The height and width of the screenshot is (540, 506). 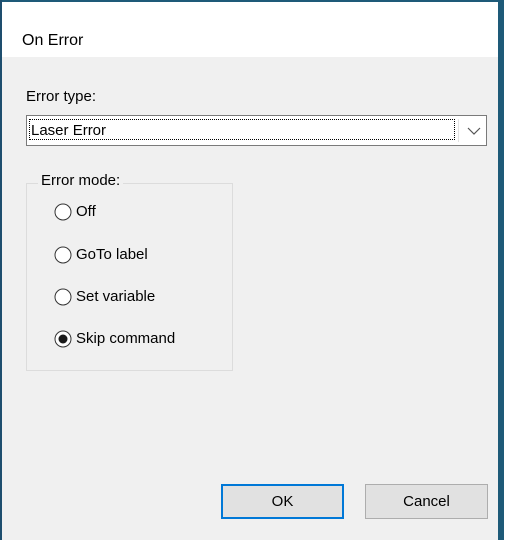 I want to click on error-type-selected-value: Laser Error, so click(x=69, y=130).